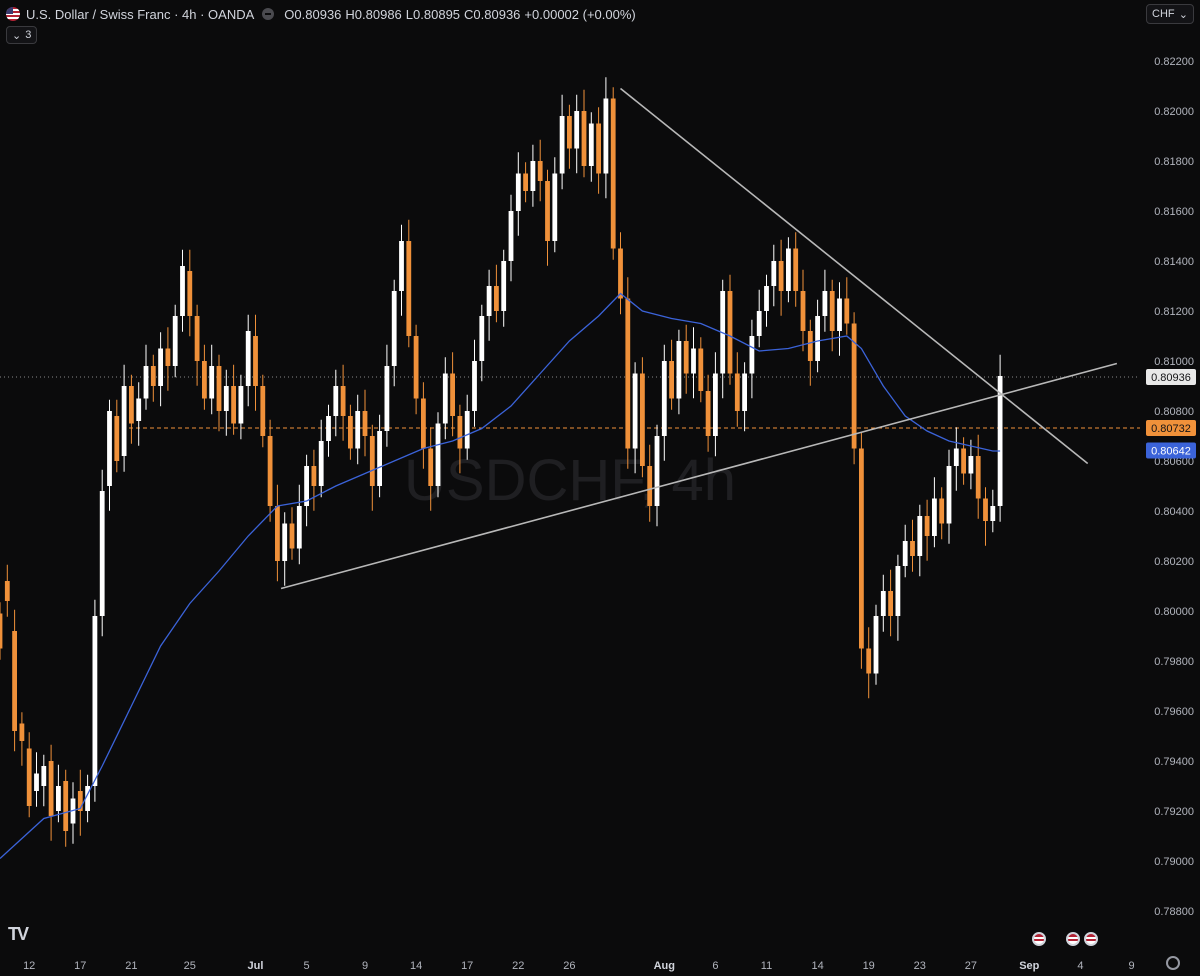 The width and height of the screenshot is (1200, 976). What do you see at coordinates (1174, 212) in the screenshot?
I see `price-tick-label: 0.81600` at bounding box center [1174, 212].